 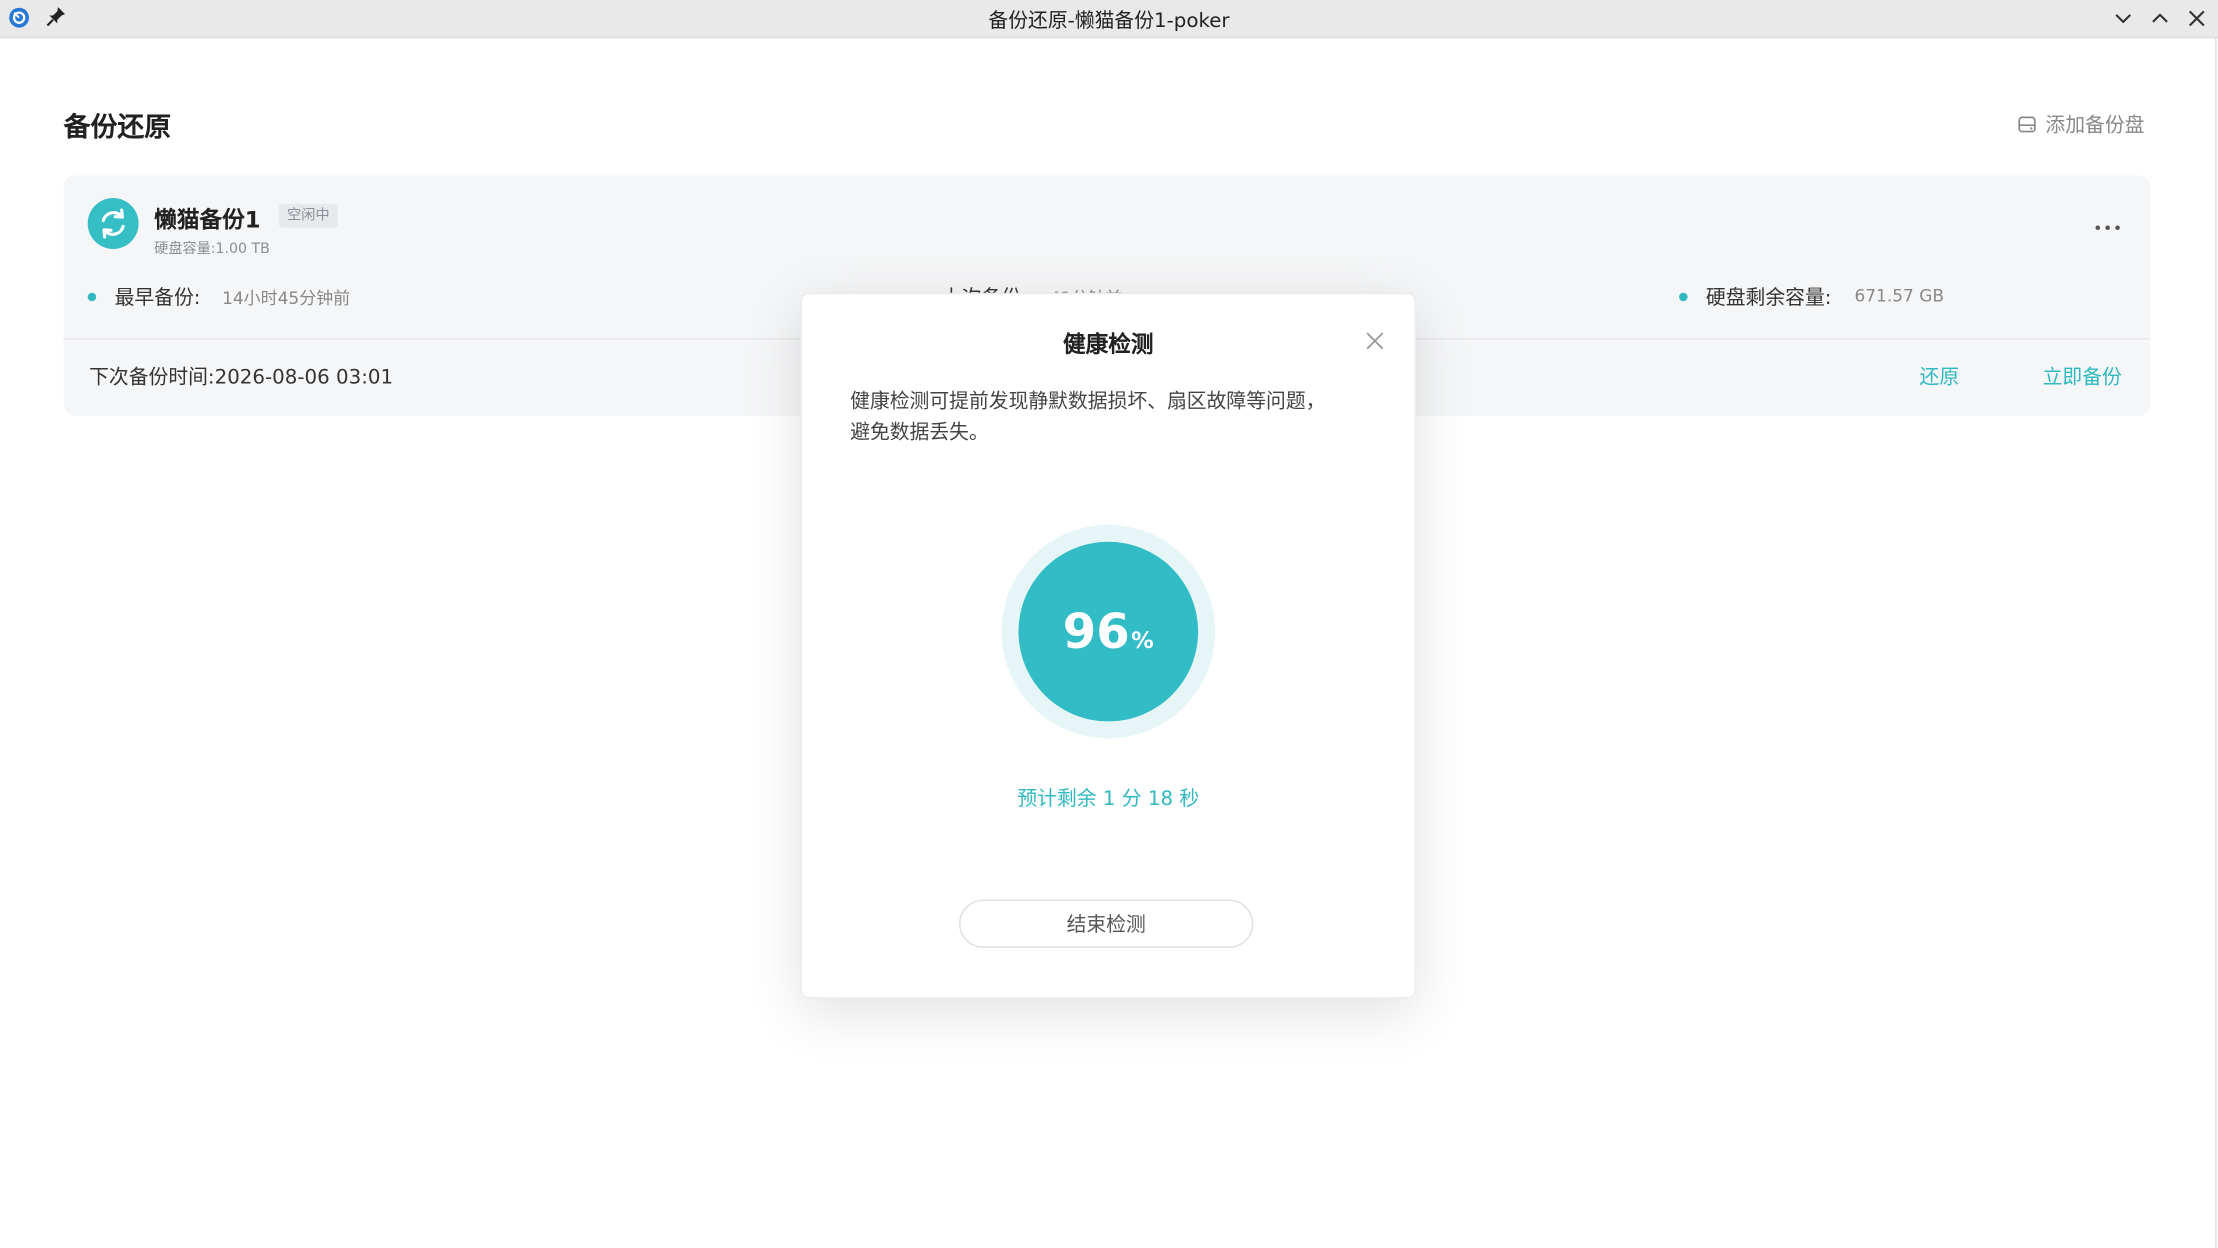 What do you see at coordinates (1111, 417) in the screenshot?
I see `dialog-description: 健康检测可提前发现静默数据损坏、扇区故障等问题， 避免数据丢失。` at bounding box center [1111, 417].